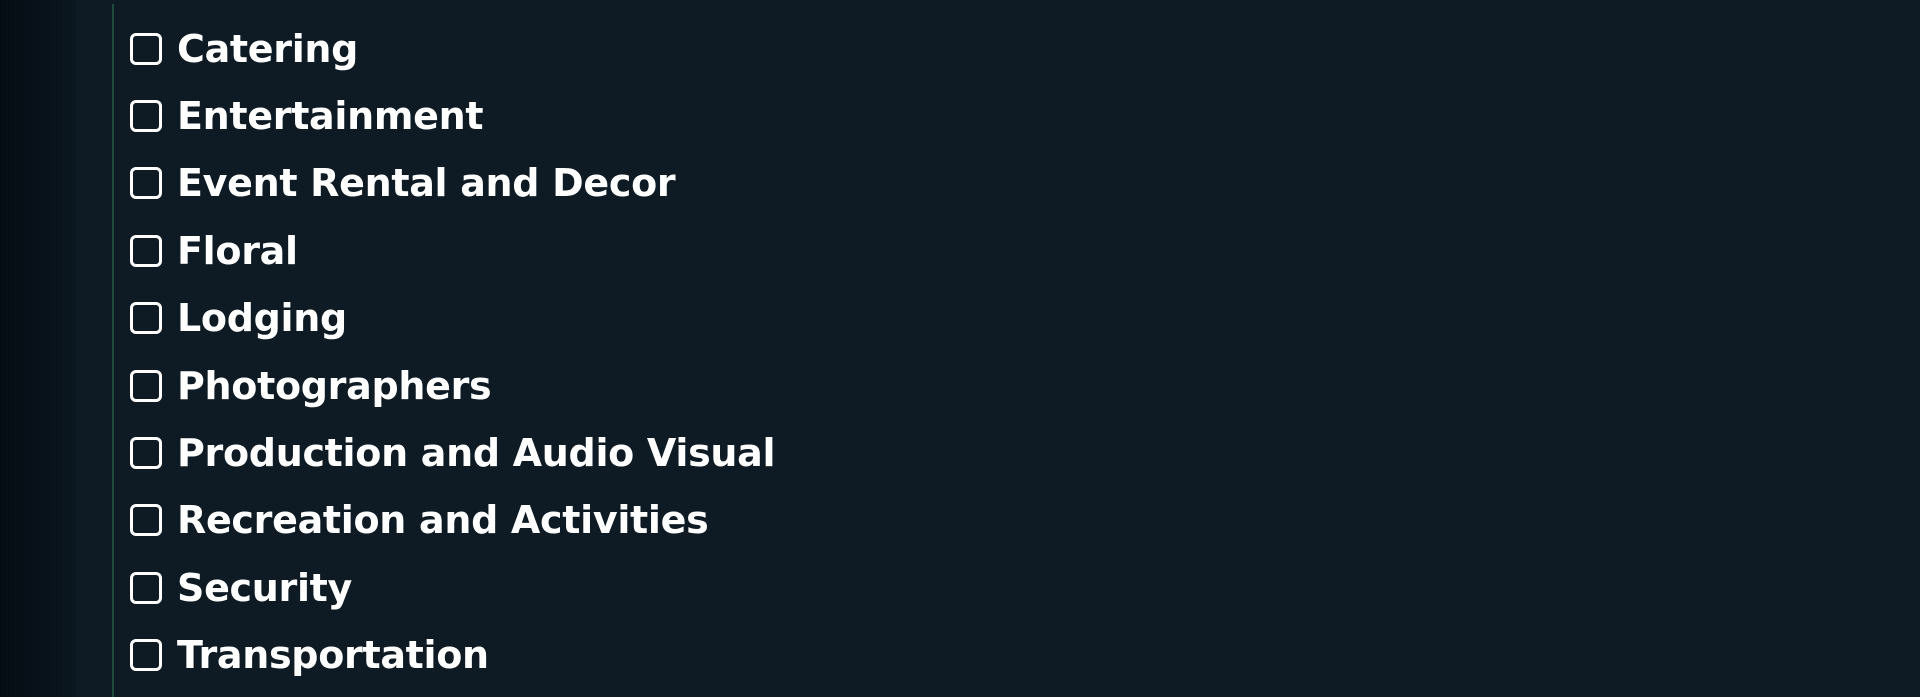 Image resolution: width=1920 pixels, height=697 pixels. Describe the element at coordinates (334, 385) in the screenshot. I see `filter-label: Photographers` at that location.